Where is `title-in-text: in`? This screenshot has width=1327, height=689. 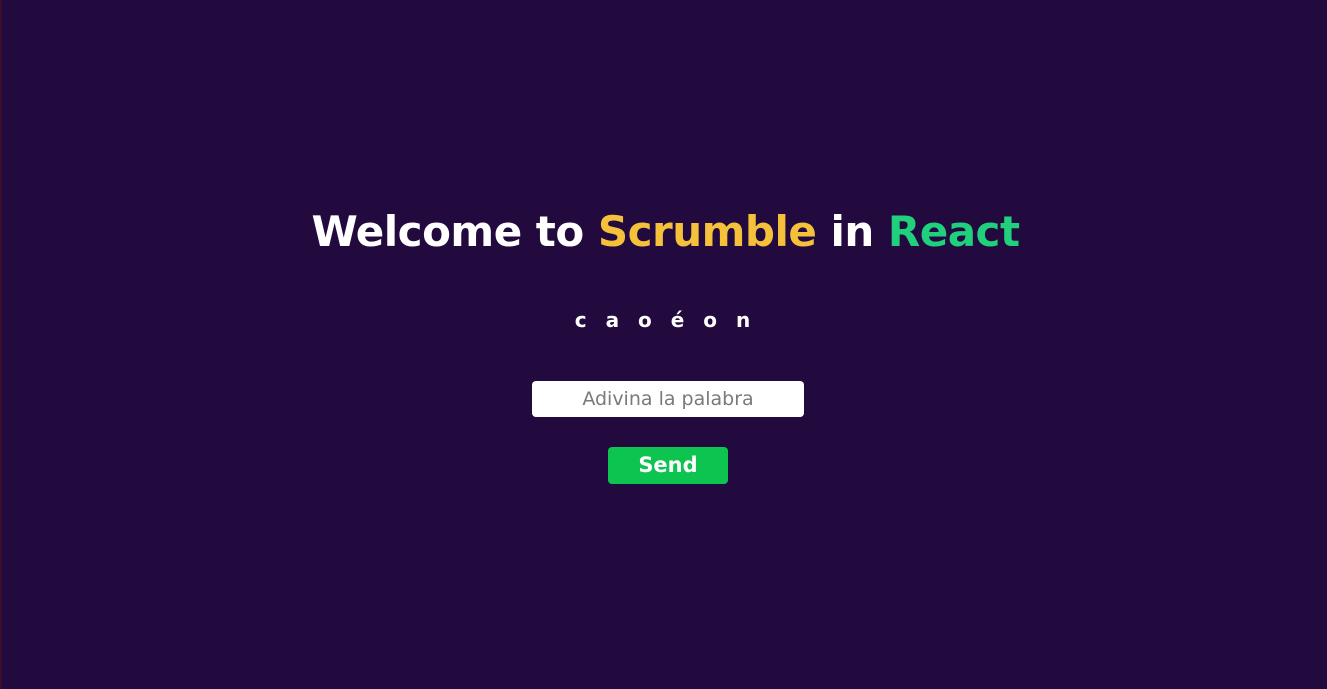
title-in-text: in is located at coordinates (852, 231).